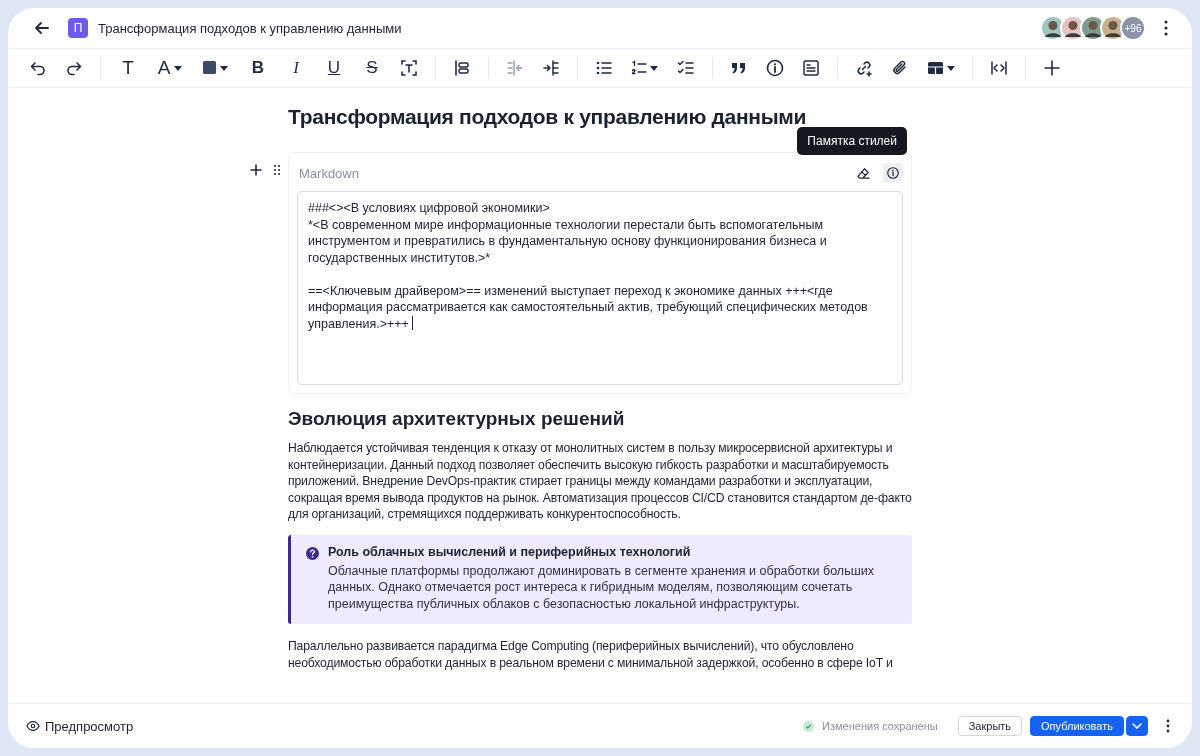 The width and height of the screenshot is (1200, 756). I want to click on bold-button: B, so click(258, 68).